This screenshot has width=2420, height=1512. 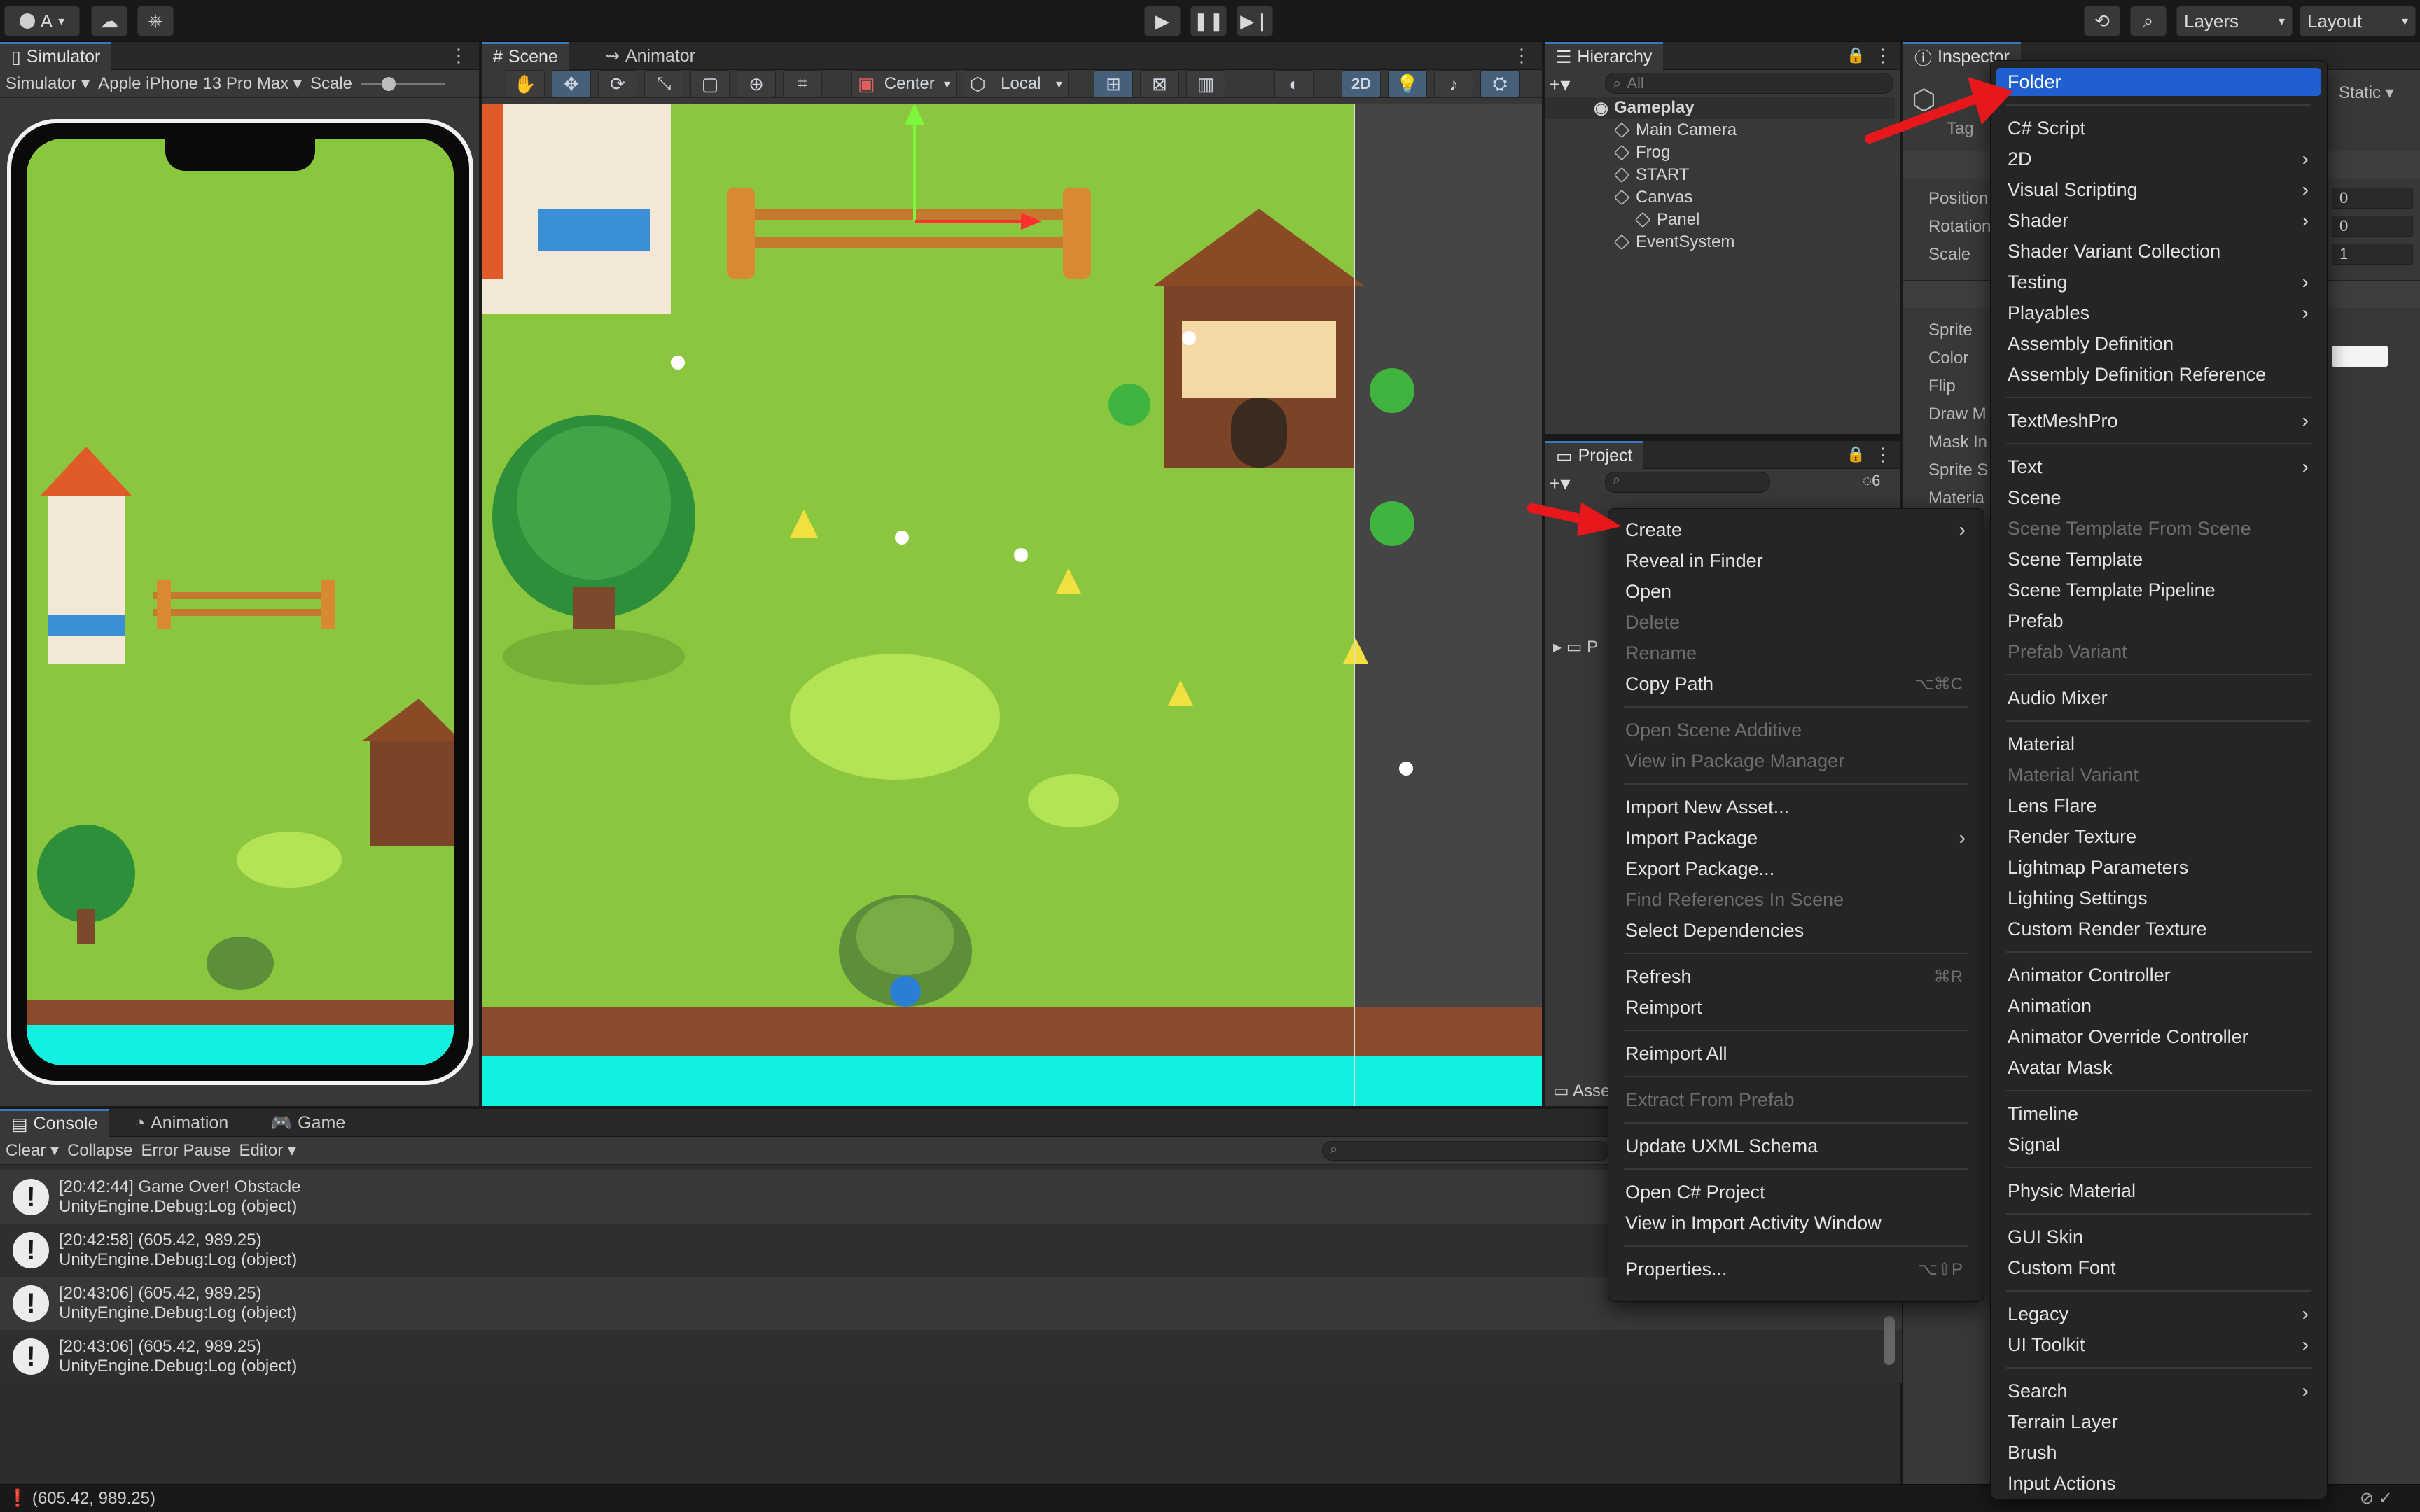 What do you see at coordinates (2158, 1144) in the screenshot?
I see `menu-item-signal: Signal` at bounding box center [2158, 1144].